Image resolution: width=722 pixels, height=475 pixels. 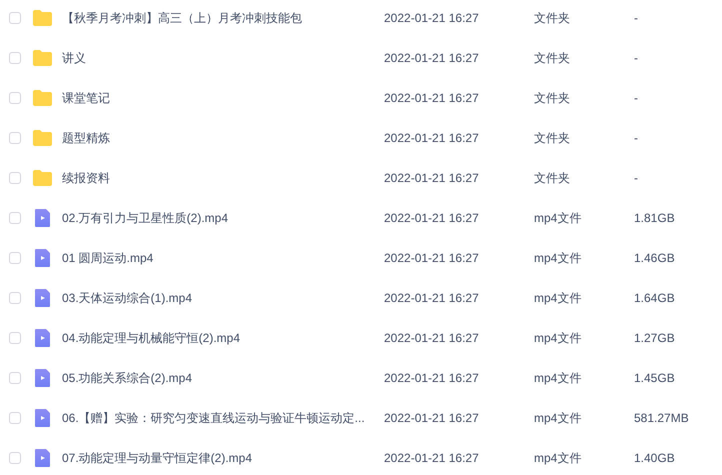 What do you see at coordinates (223, 18) in the screenshot?
I see `file-name: 【秋季月考冲刺】高三（上）月考冲刺技能包` at bounding box center [223, 18].